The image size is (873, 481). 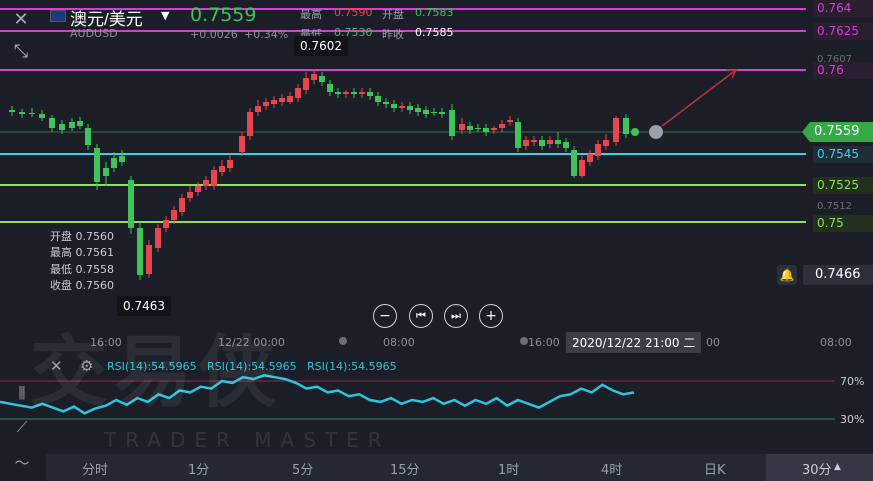 What do you see at coordinates (223, 15) in the screenshot?
I see `current-price: 0.7559` at bounding box center [223, 15].